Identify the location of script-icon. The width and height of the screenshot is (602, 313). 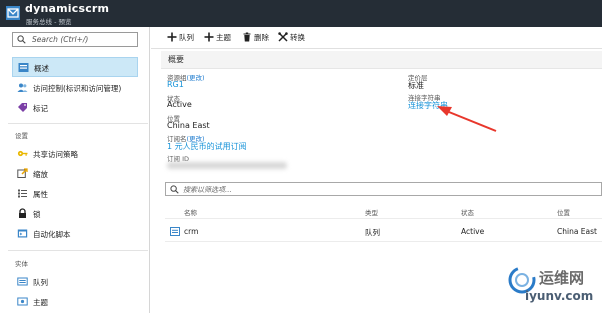
(22, 233).